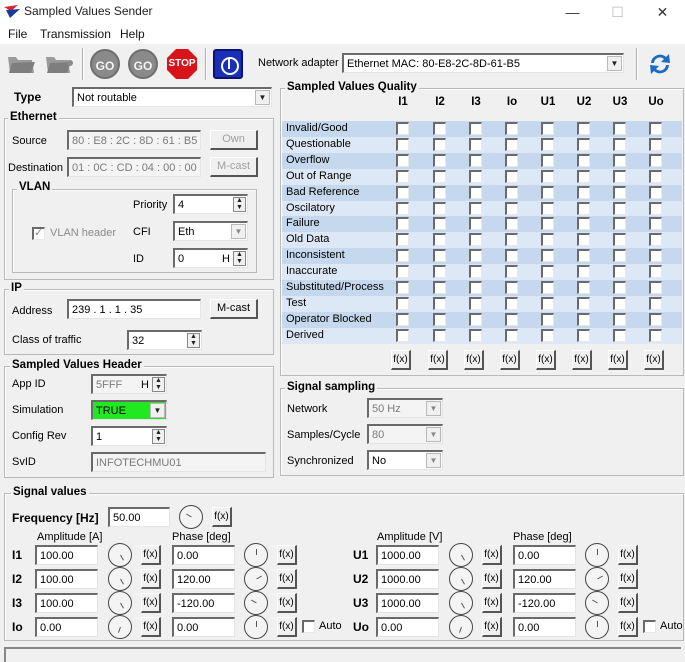  Describe the element at coordinates (182, 64) in the screenshot. I see `stop-button: STOP` at that location.